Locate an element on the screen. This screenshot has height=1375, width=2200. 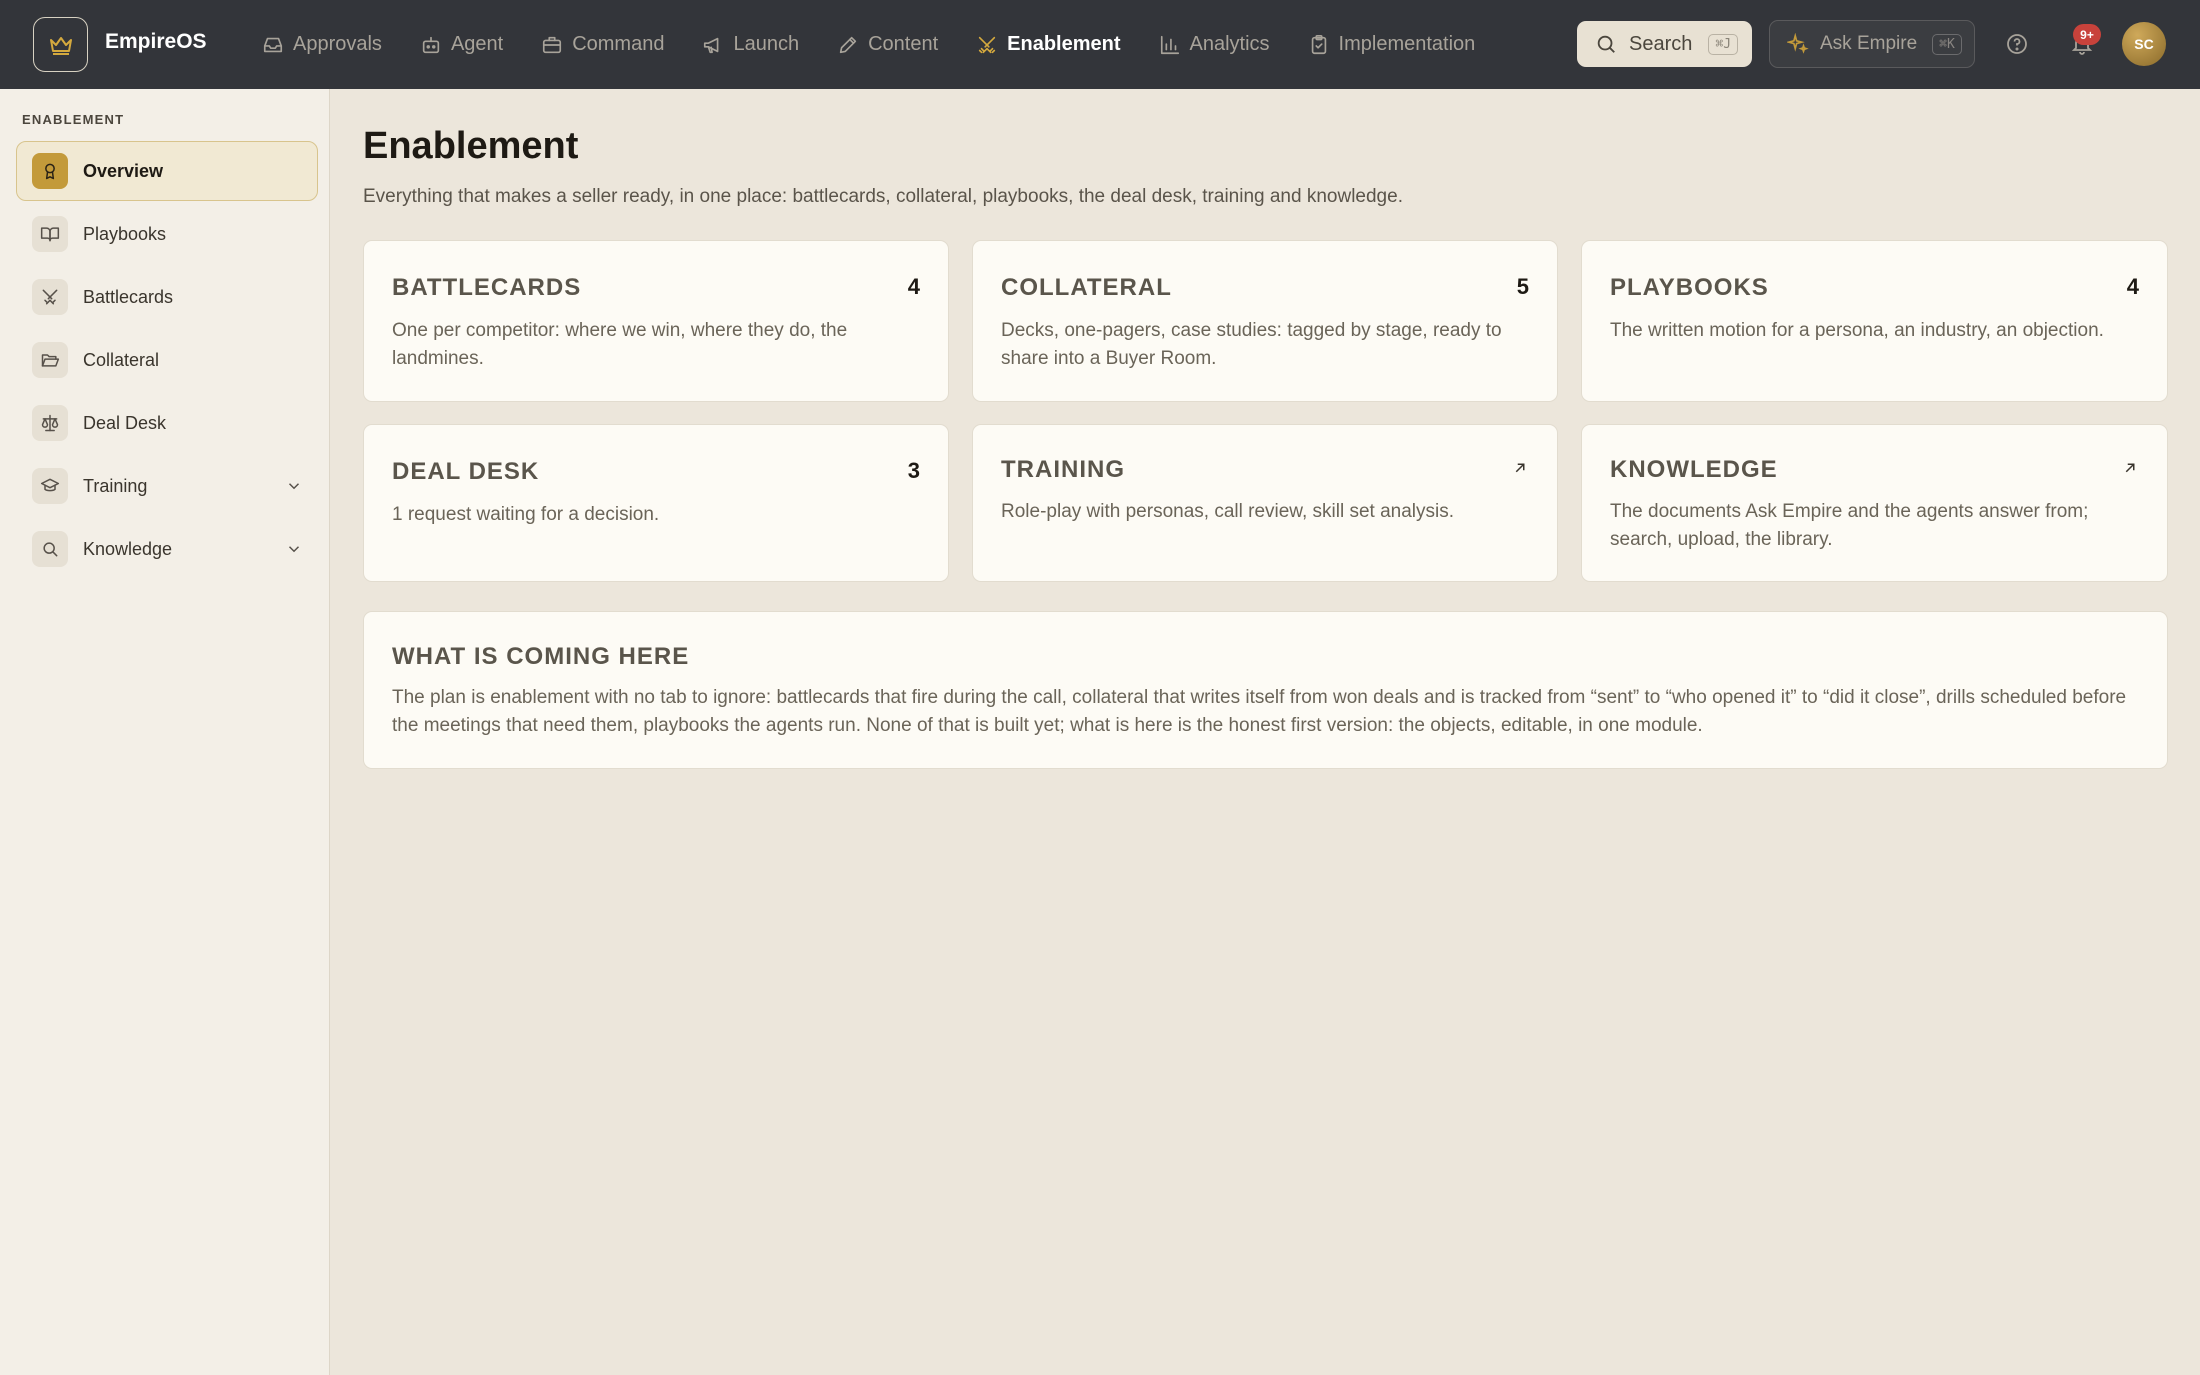
nav-enablement: Enablement is located at coordinates (1048, 44).